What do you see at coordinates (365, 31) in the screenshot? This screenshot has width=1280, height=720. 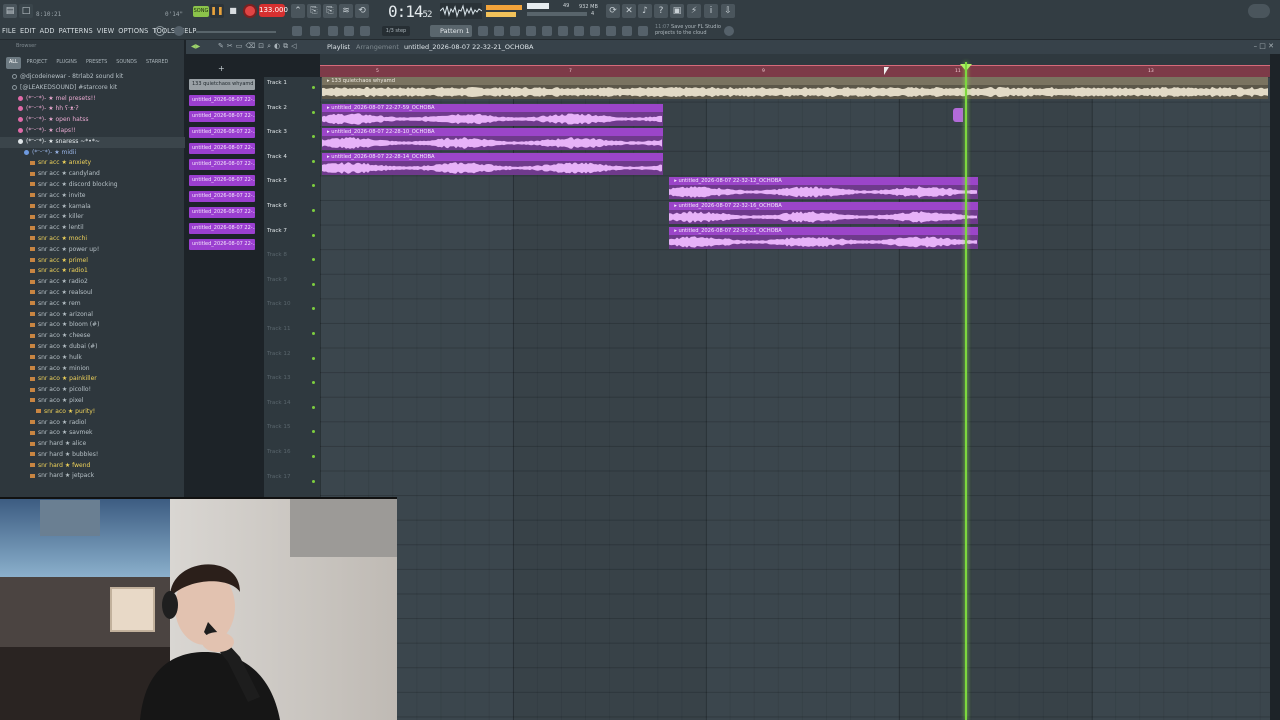 I see `brush-icon` at bounding box center [365, 31].